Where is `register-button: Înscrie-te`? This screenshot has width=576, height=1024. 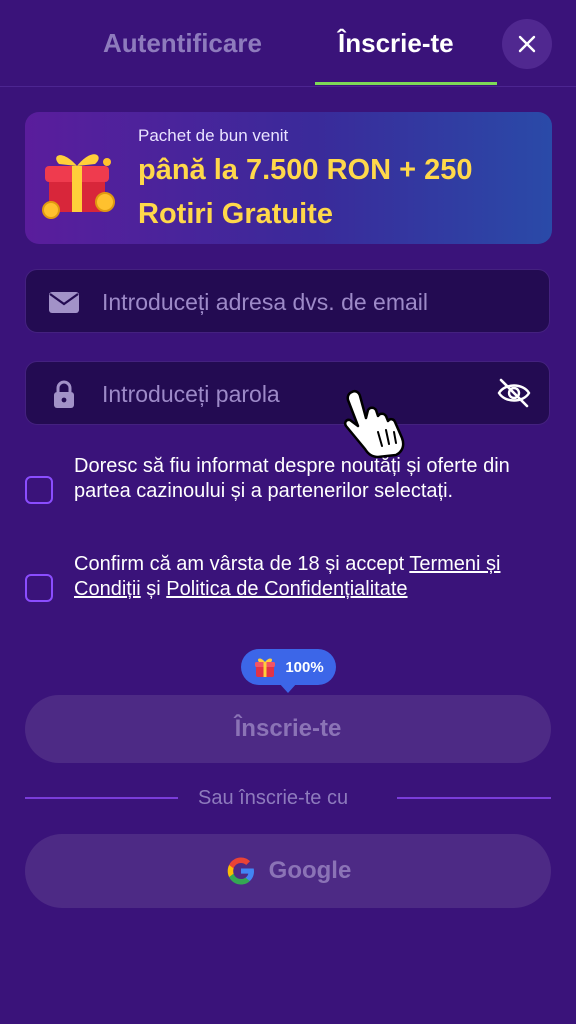 register-button: Înscrie-te is located at coordinates (288, 729).